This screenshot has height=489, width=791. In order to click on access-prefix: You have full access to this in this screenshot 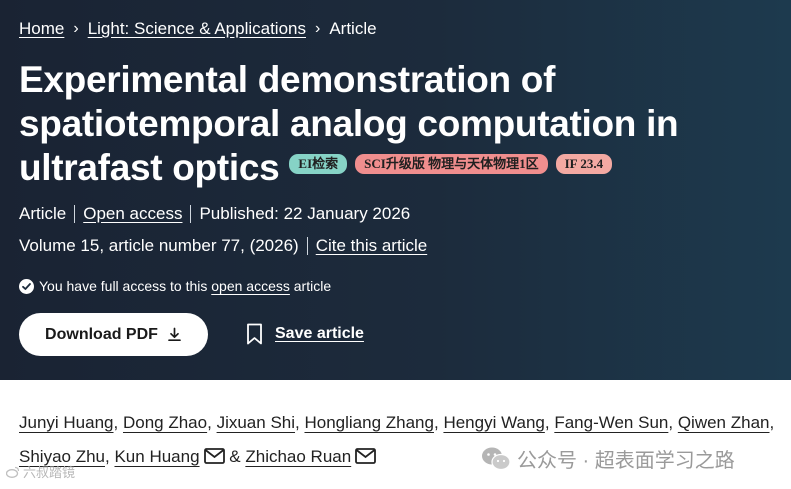, I will do `click(123, 286)`.